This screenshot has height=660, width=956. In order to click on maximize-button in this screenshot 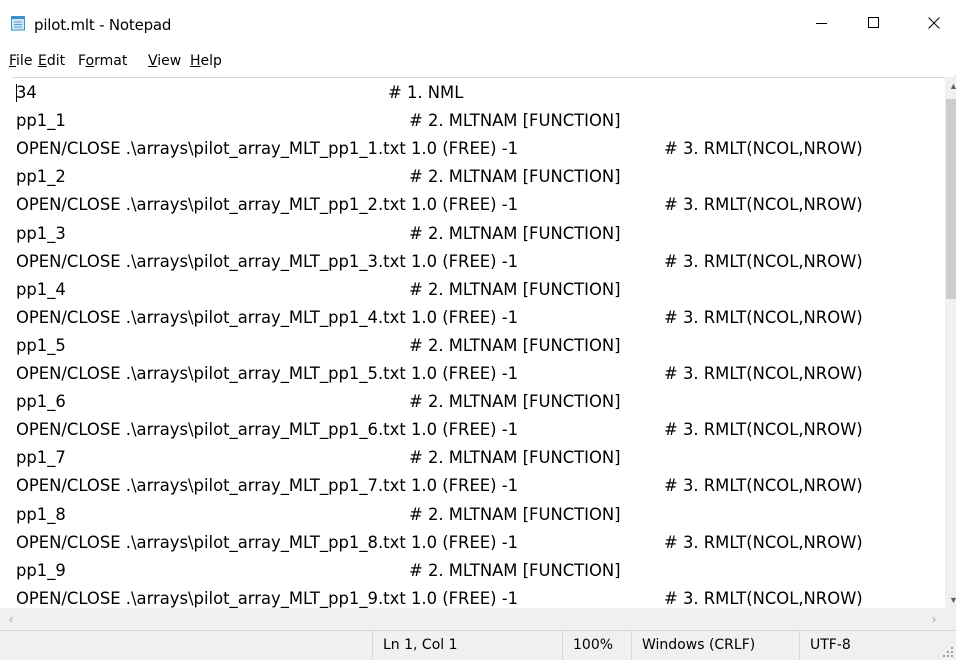, I will do `click(874, 23)`.